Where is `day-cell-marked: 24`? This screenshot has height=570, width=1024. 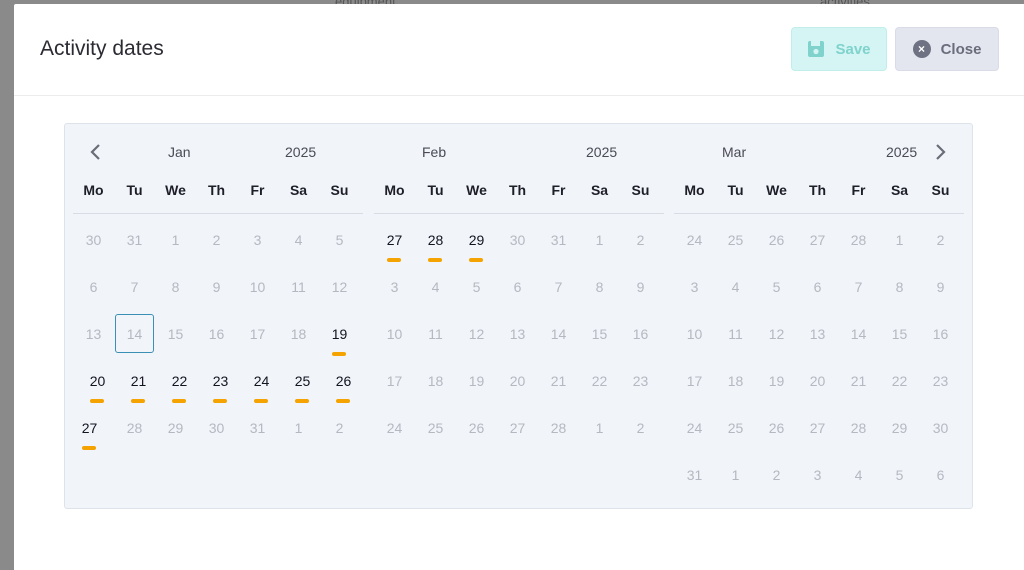
day-cell-marked: 24 is located at coordinates (261, 381).